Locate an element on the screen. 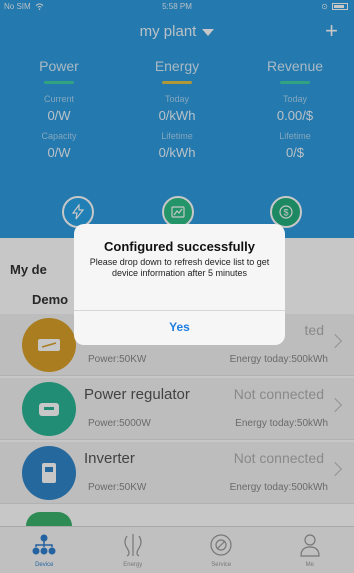 The width and height of the screenshot is (354, 573). dialog-divider is located at coordinates (179, 310).